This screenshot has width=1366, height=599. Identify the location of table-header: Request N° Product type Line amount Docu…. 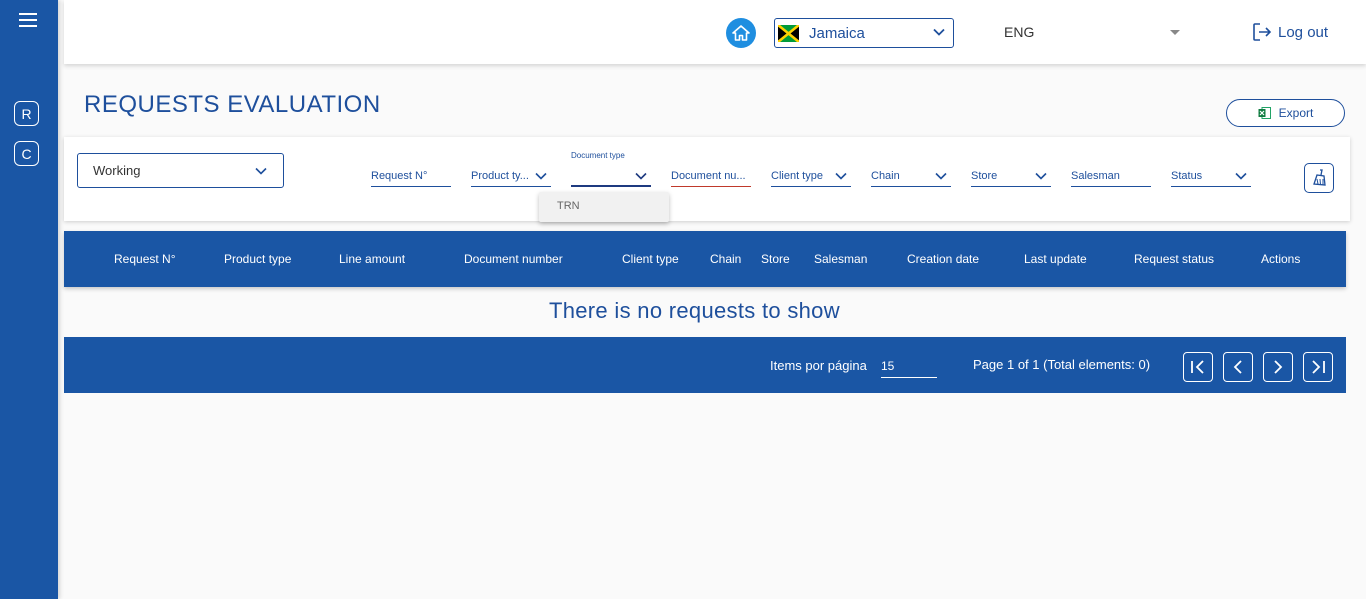
(705, 259).